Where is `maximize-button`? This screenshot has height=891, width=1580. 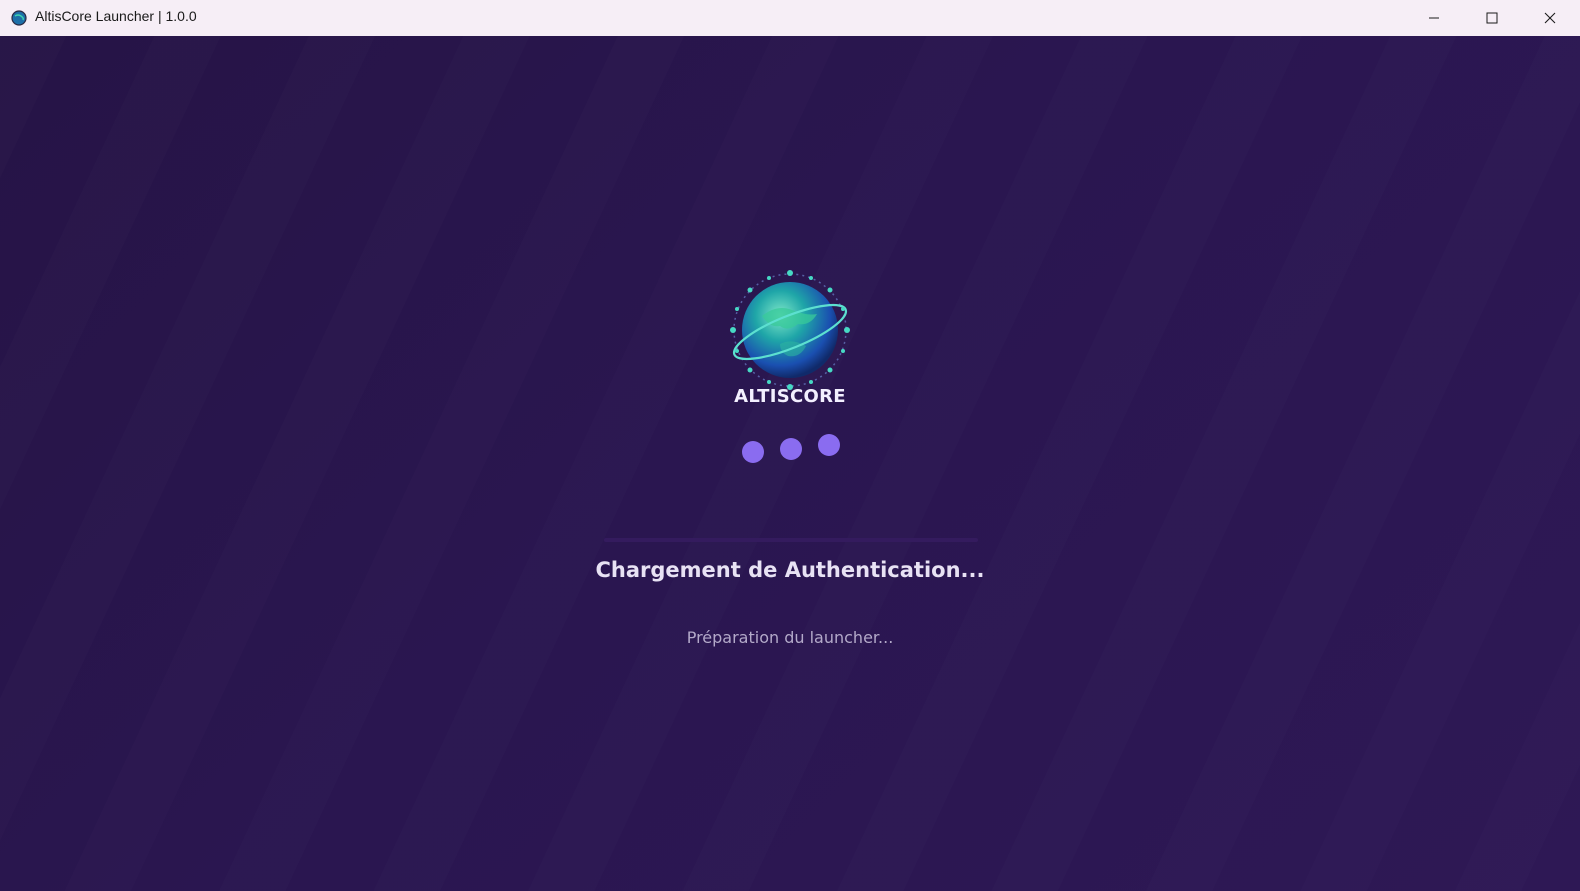
maximize-button is located at coordinates (1492, 18).